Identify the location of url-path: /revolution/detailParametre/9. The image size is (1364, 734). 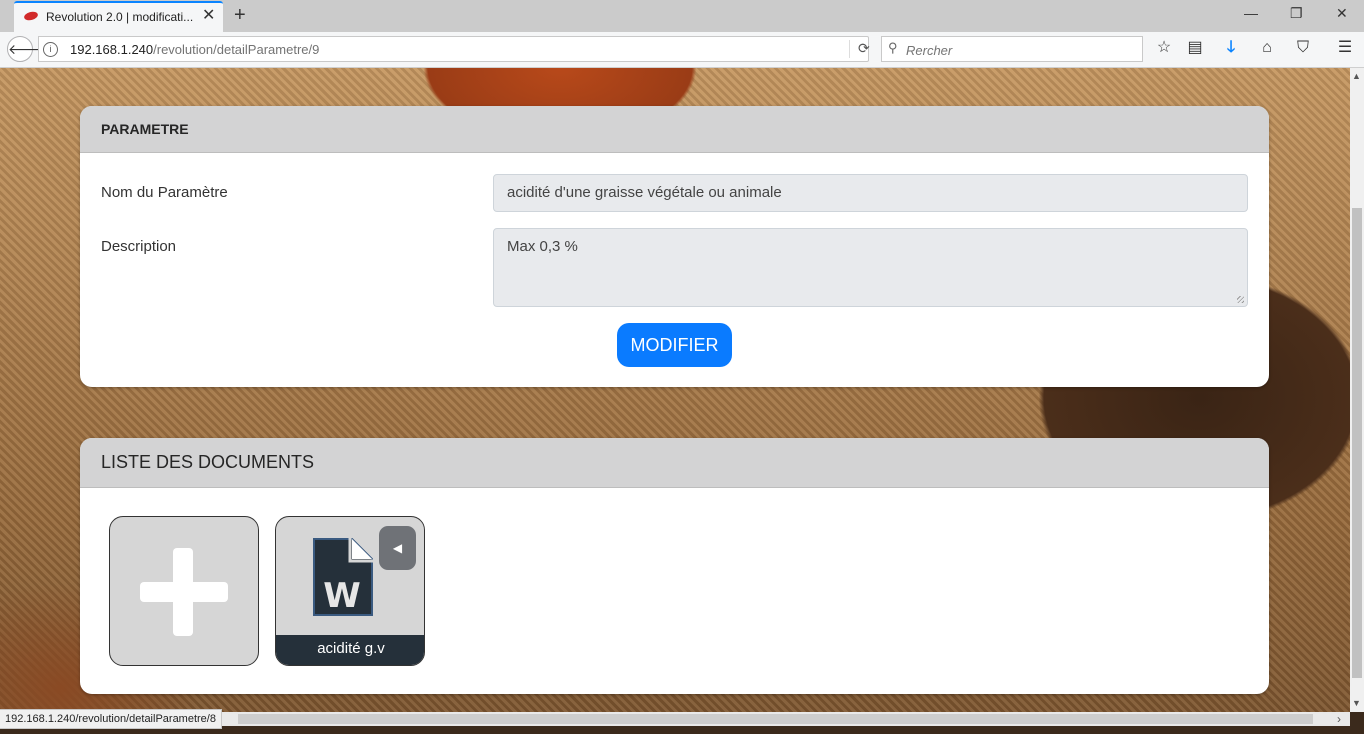
(236, 49).